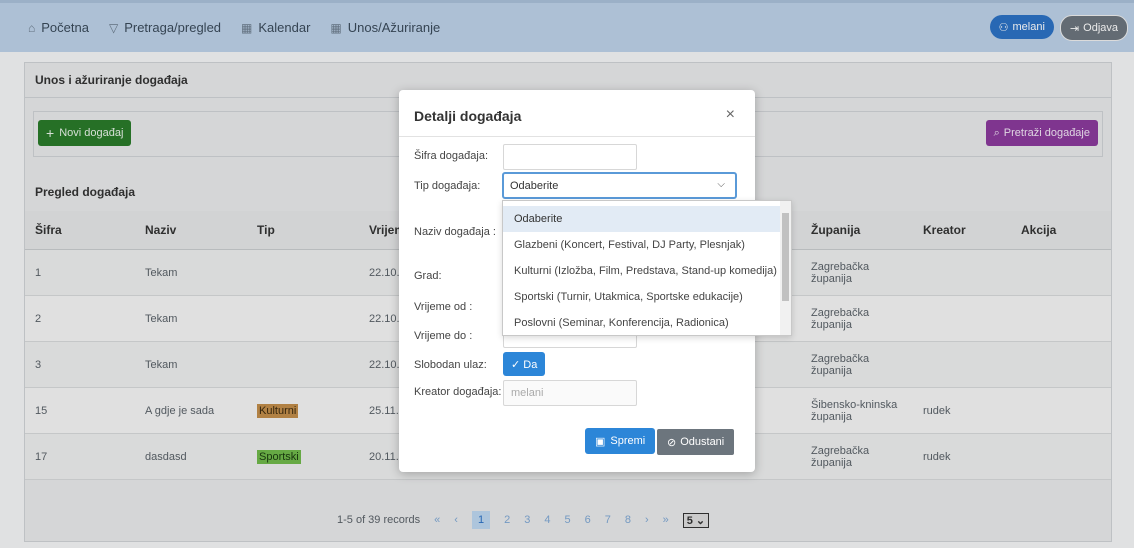 This screenshot has width=1134, height=548. I want to click on free-entry-toggle: ✓ Da, so click(524, 364).